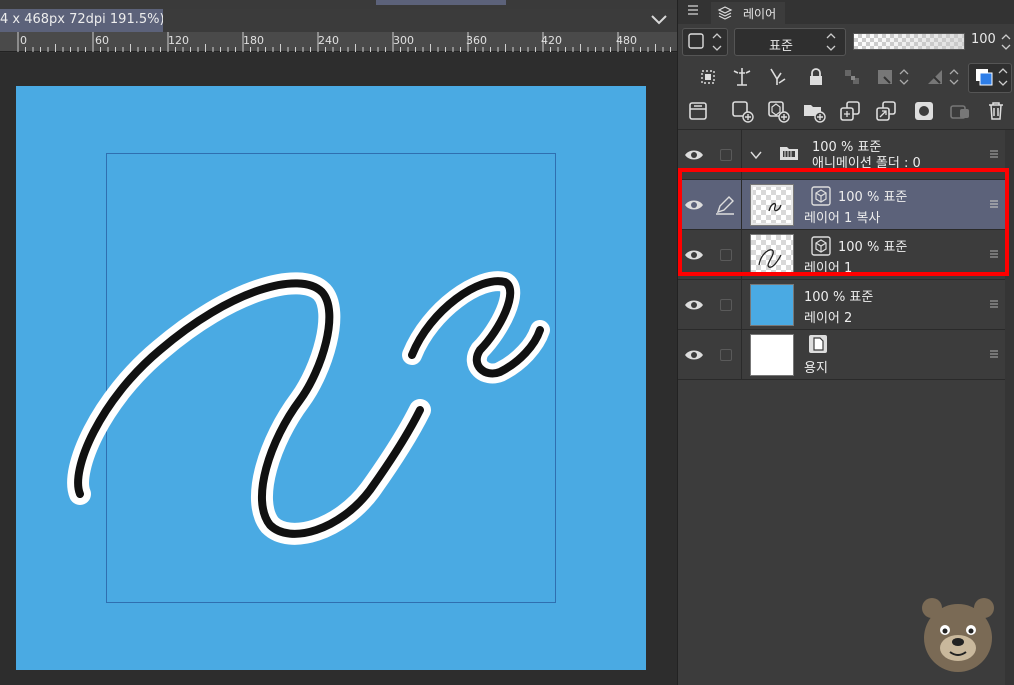 The width and height of the screenshot is (1014, 685). What do you see at coordinates (816, 77) in the screenshot?
I see `lock-icon` at bounding box center [816, 77].